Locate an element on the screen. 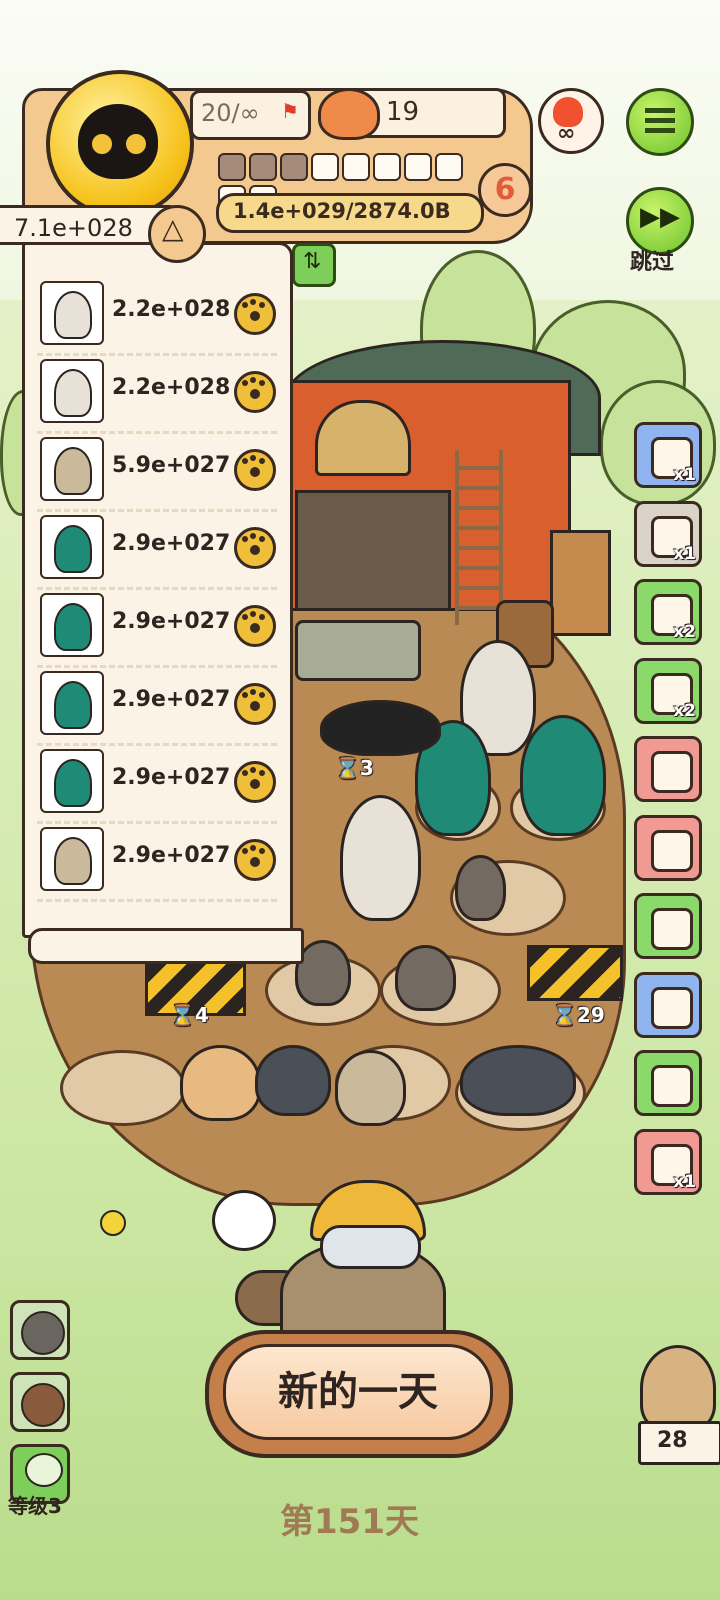  hamster-helper: 28 is located at coordinates (678, 1405).